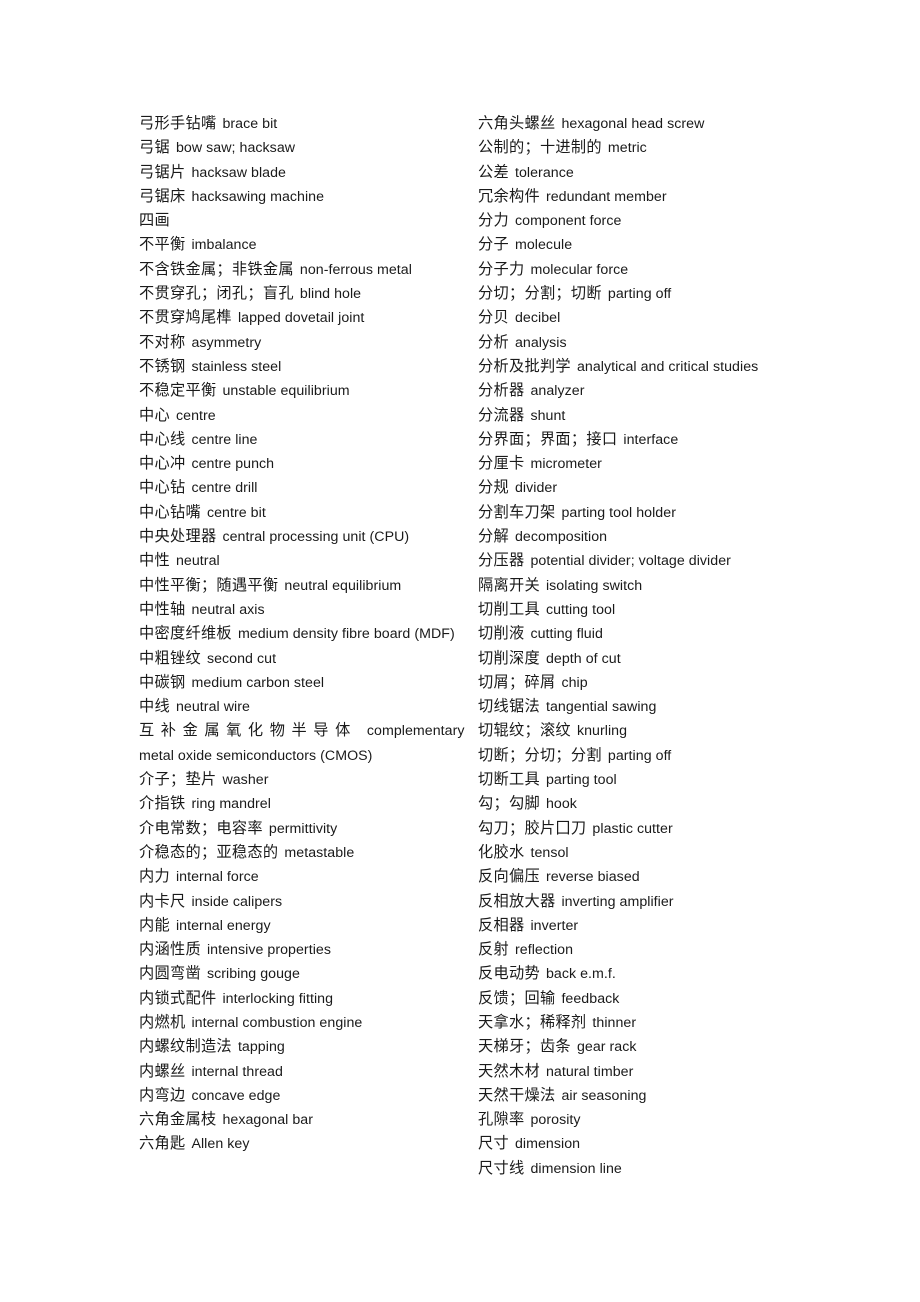 This screenshot has height=1302, width=920. What do you see at coordinates (308, 974) in the screenshot?
I see `glossary-entry: 内圆弯凿 scribing gouge` at bounding box center [308, 974].